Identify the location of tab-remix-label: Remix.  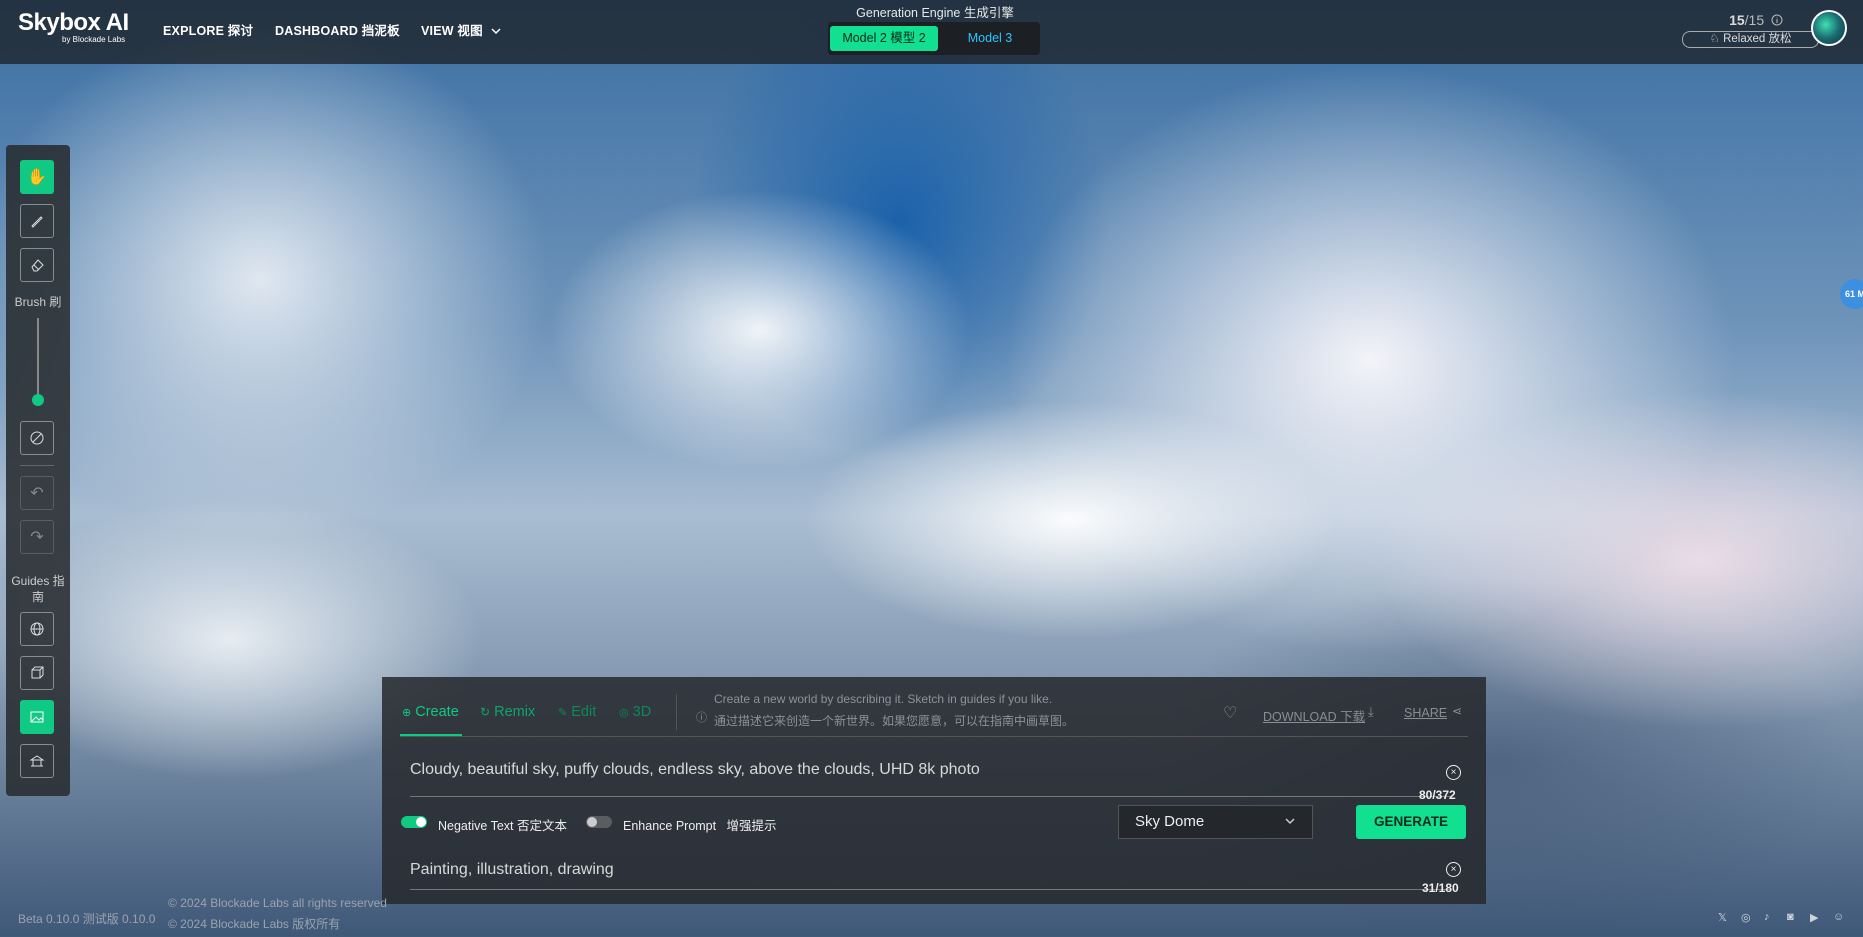
(515, 712).